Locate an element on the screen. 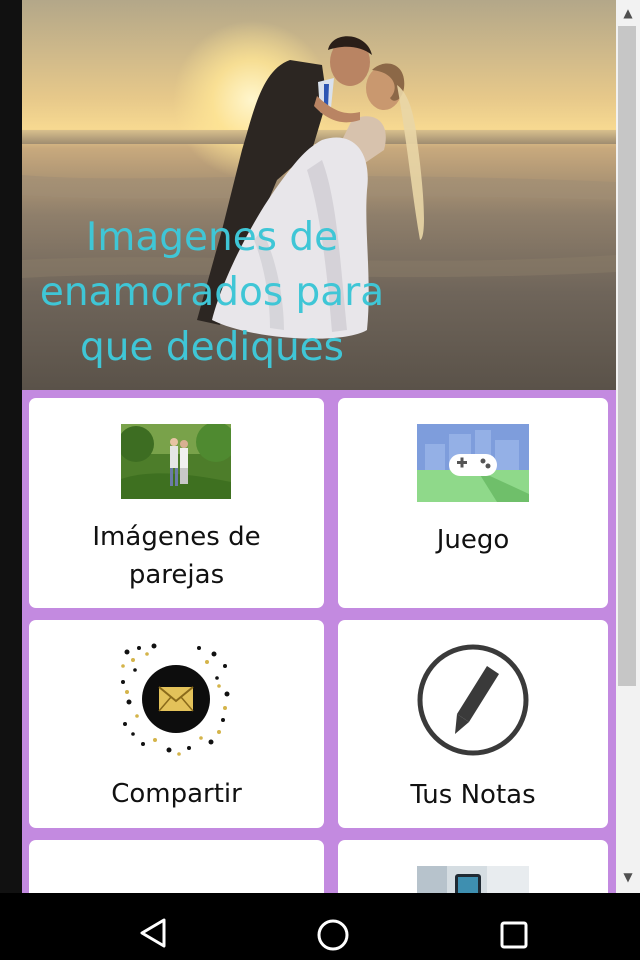 The width and height of the screenshot is (640, 960). system-navigation-bar is located at coordinates (320, 926).